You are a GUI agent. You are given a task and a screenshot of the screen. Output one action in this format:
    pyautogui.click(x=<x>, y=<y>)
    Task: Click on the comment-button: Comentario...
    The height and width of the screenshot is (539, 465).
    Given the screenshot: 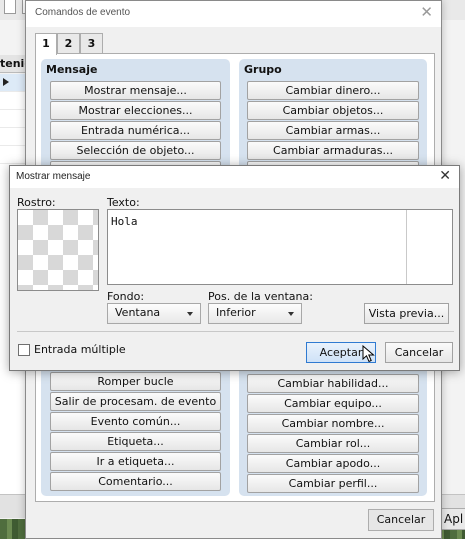 What is the action you would take?
    pyautogui.click(x=135, y=481)
    